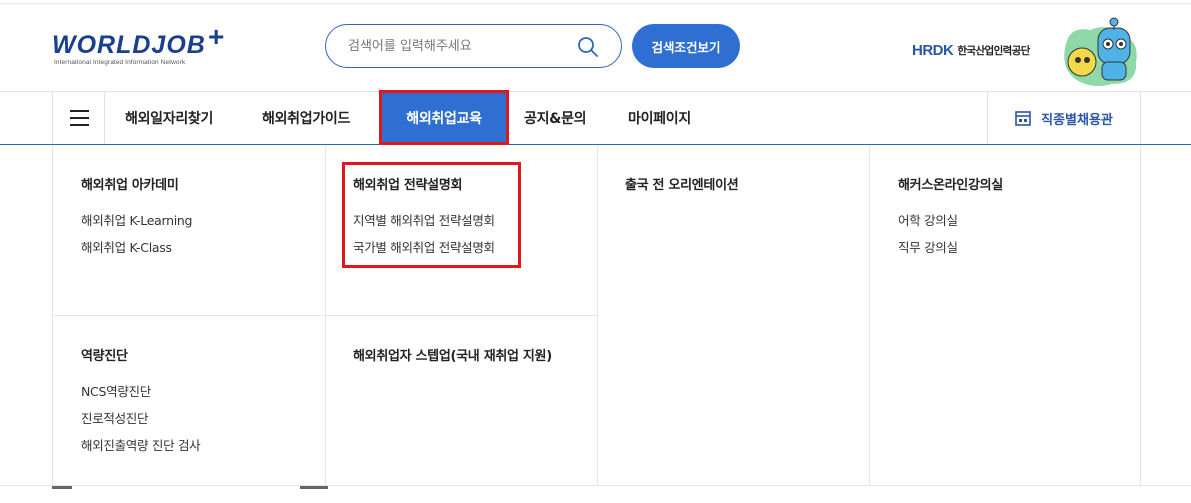 The image size is (1191, 503). I want to click on search-box, so click(473, 46).